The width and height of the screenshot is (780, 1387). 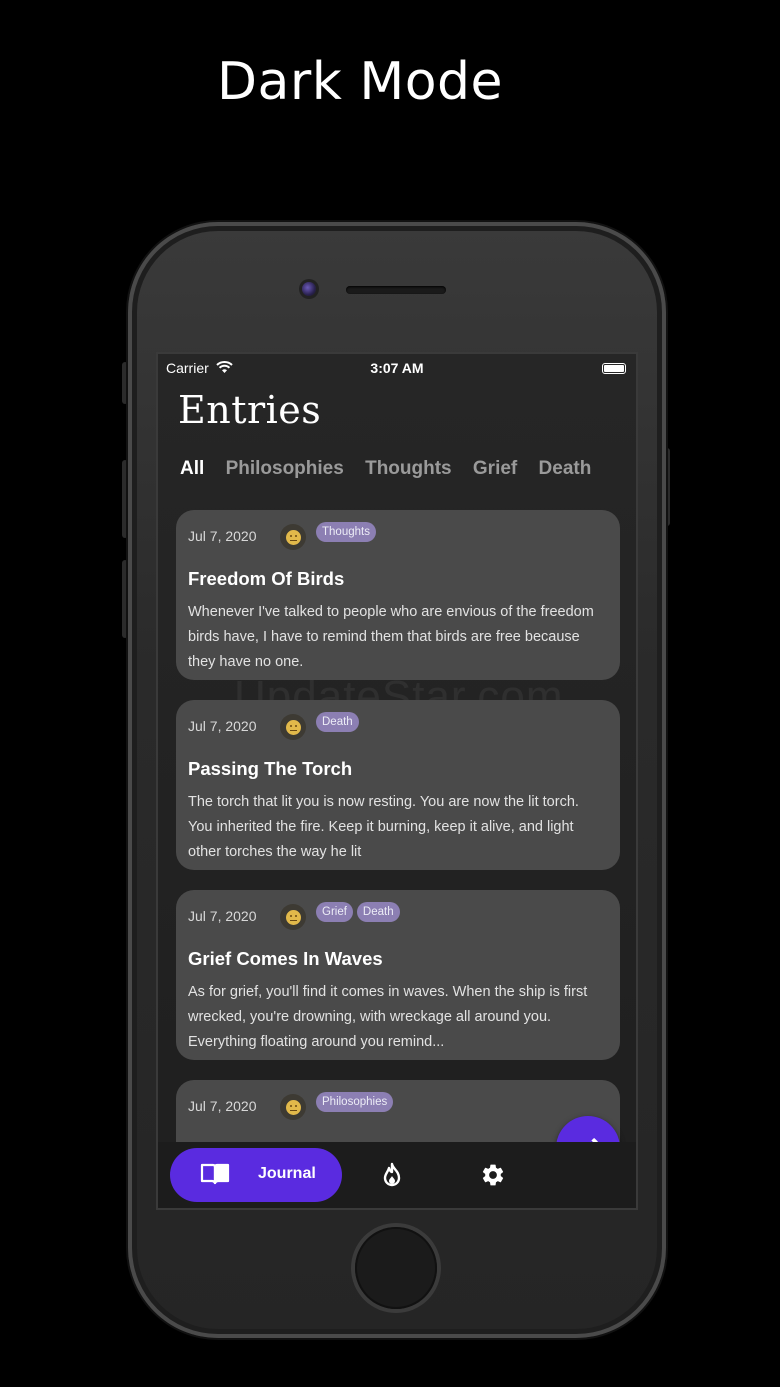 What do you see at coordinates (270, 768) in the screenshot?
I see `entry-title: Passing The Torch` at bounding box center [270, 768].